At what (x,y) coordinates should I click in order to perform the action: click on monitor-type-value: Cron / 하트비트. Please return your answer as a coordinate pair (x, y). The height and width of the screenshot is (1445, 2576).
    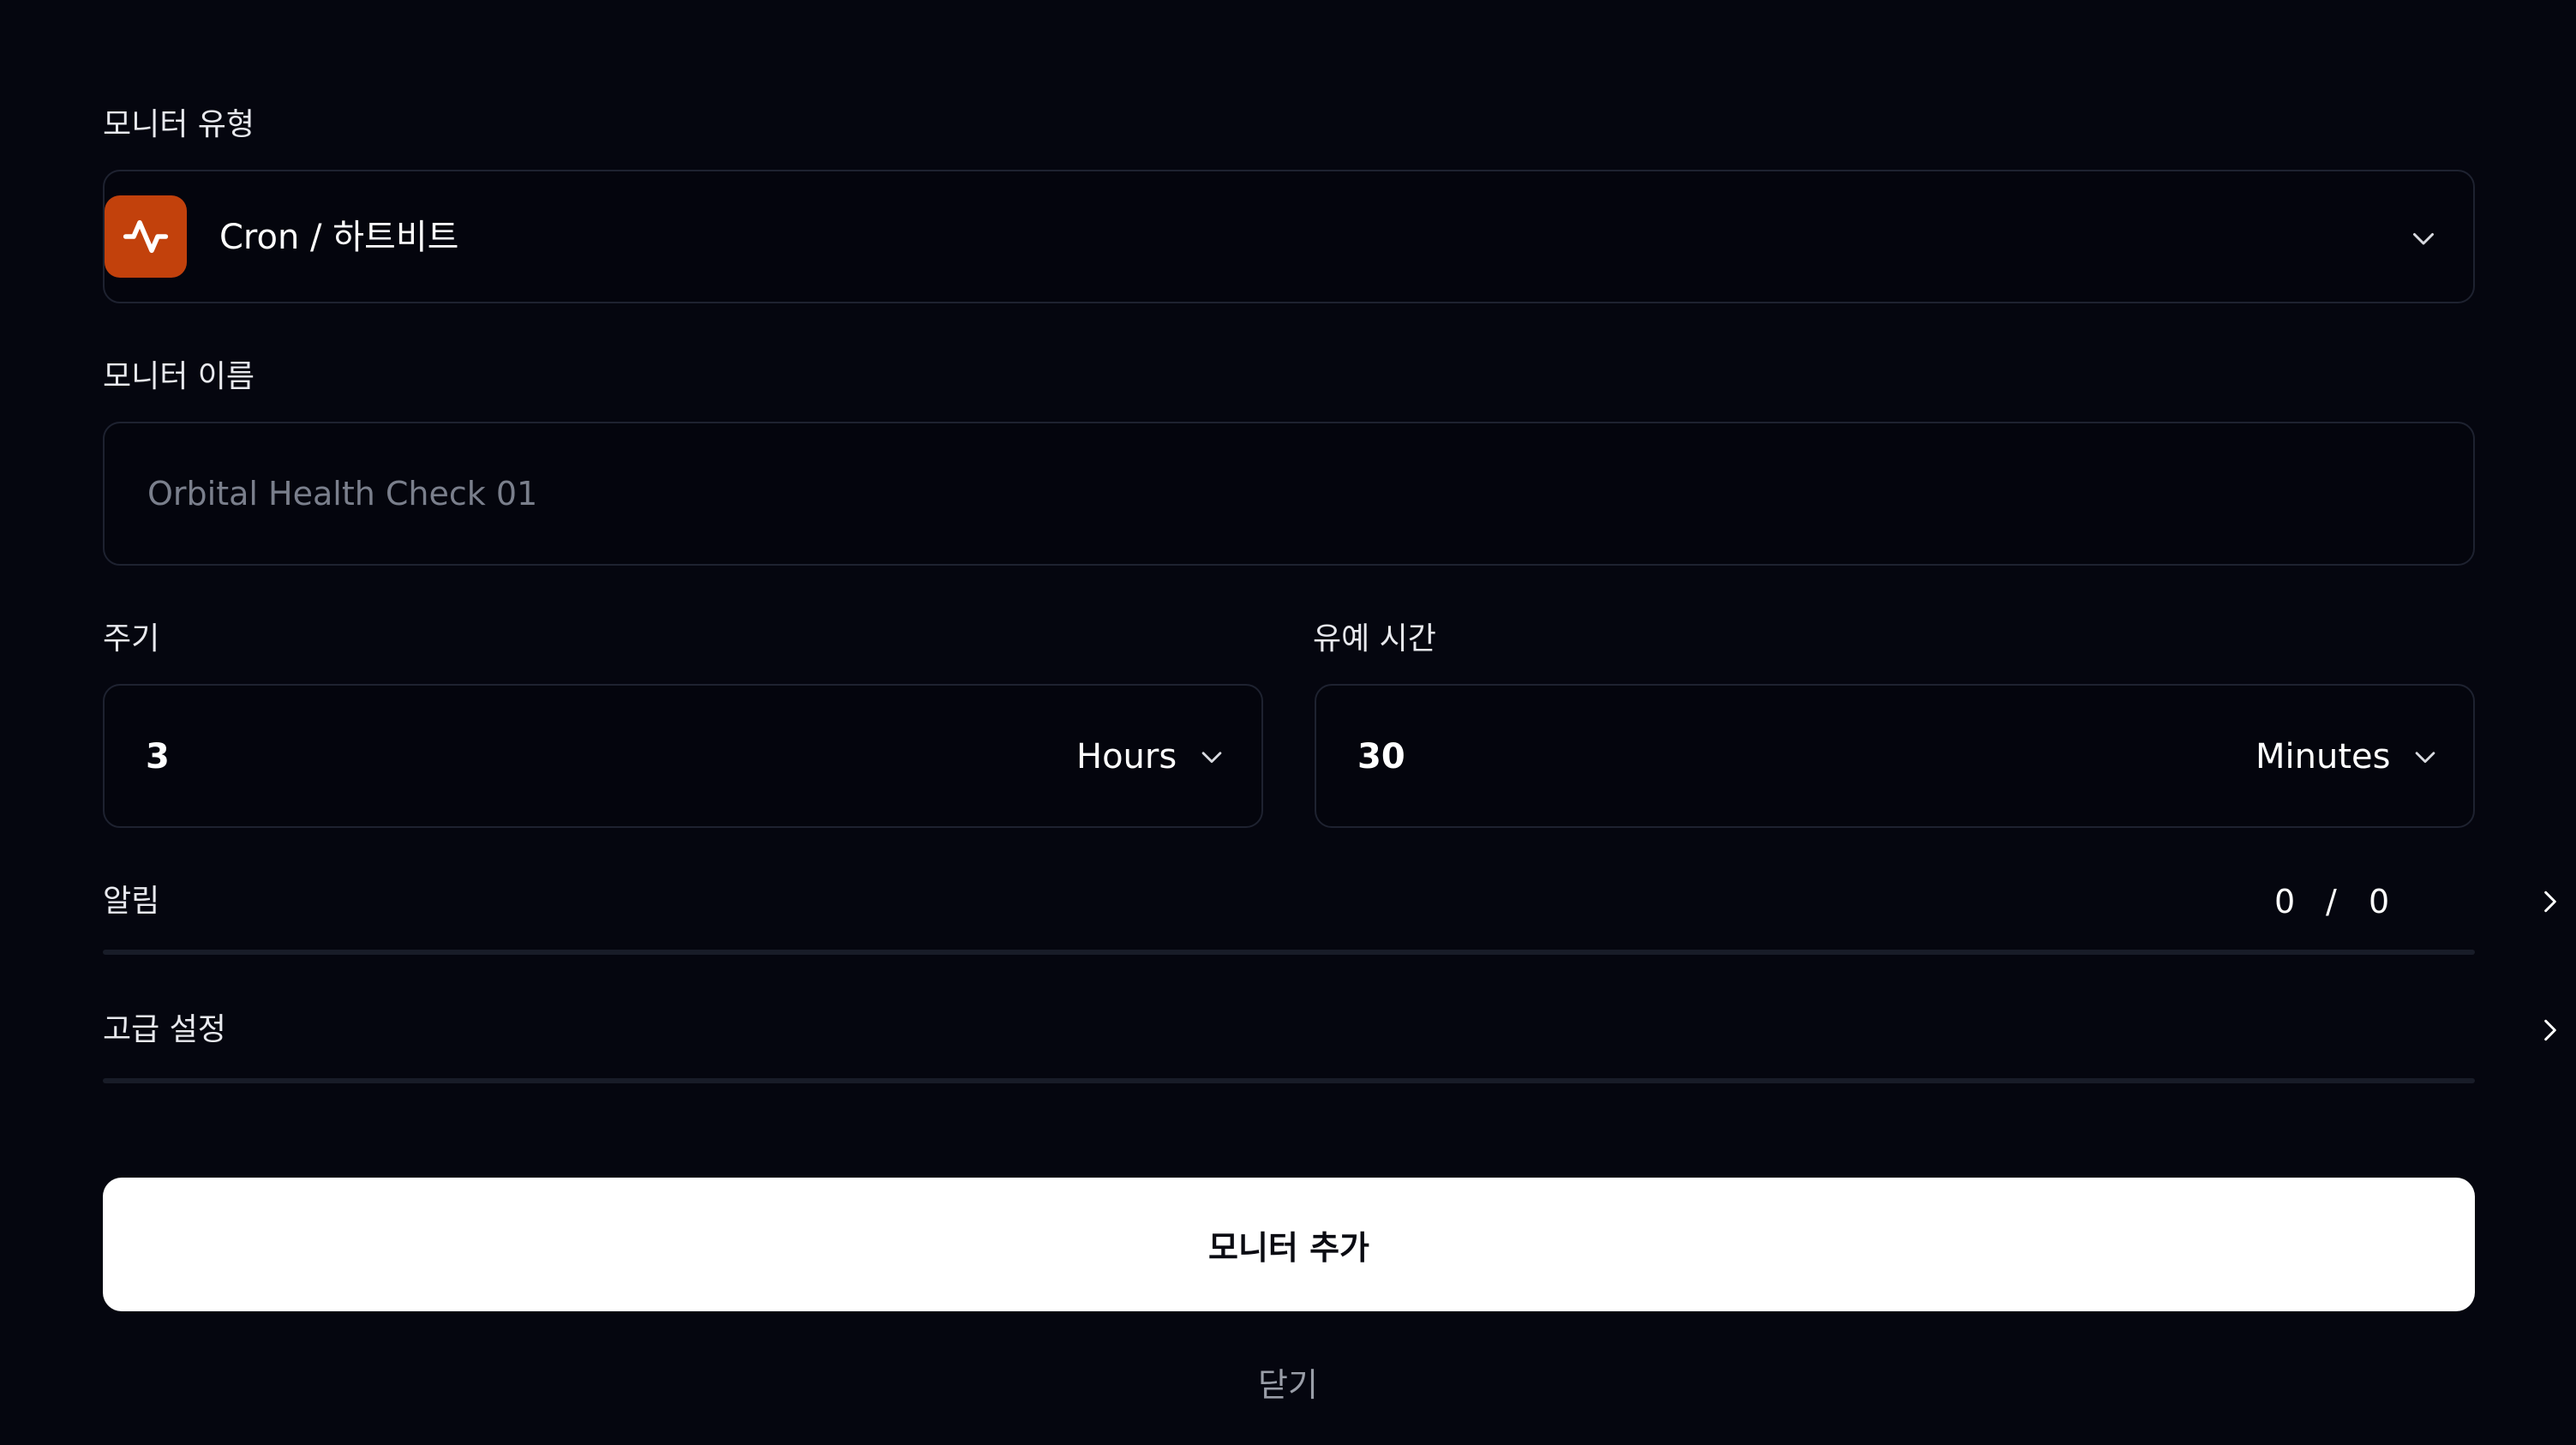
    Looking at the image, I should click on (339, 237).